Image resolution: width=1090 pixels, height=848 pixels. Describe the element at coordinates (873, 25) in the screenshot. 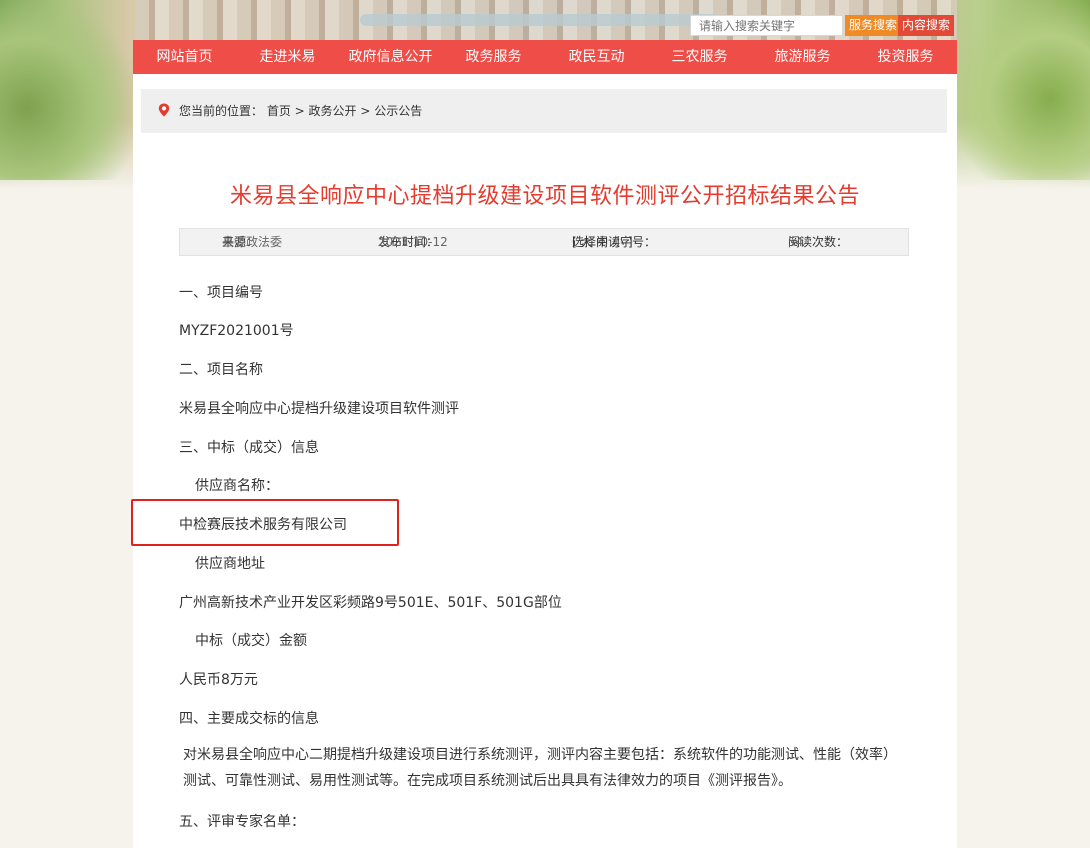

I see `service-search-button: 服务搜索` at that location.